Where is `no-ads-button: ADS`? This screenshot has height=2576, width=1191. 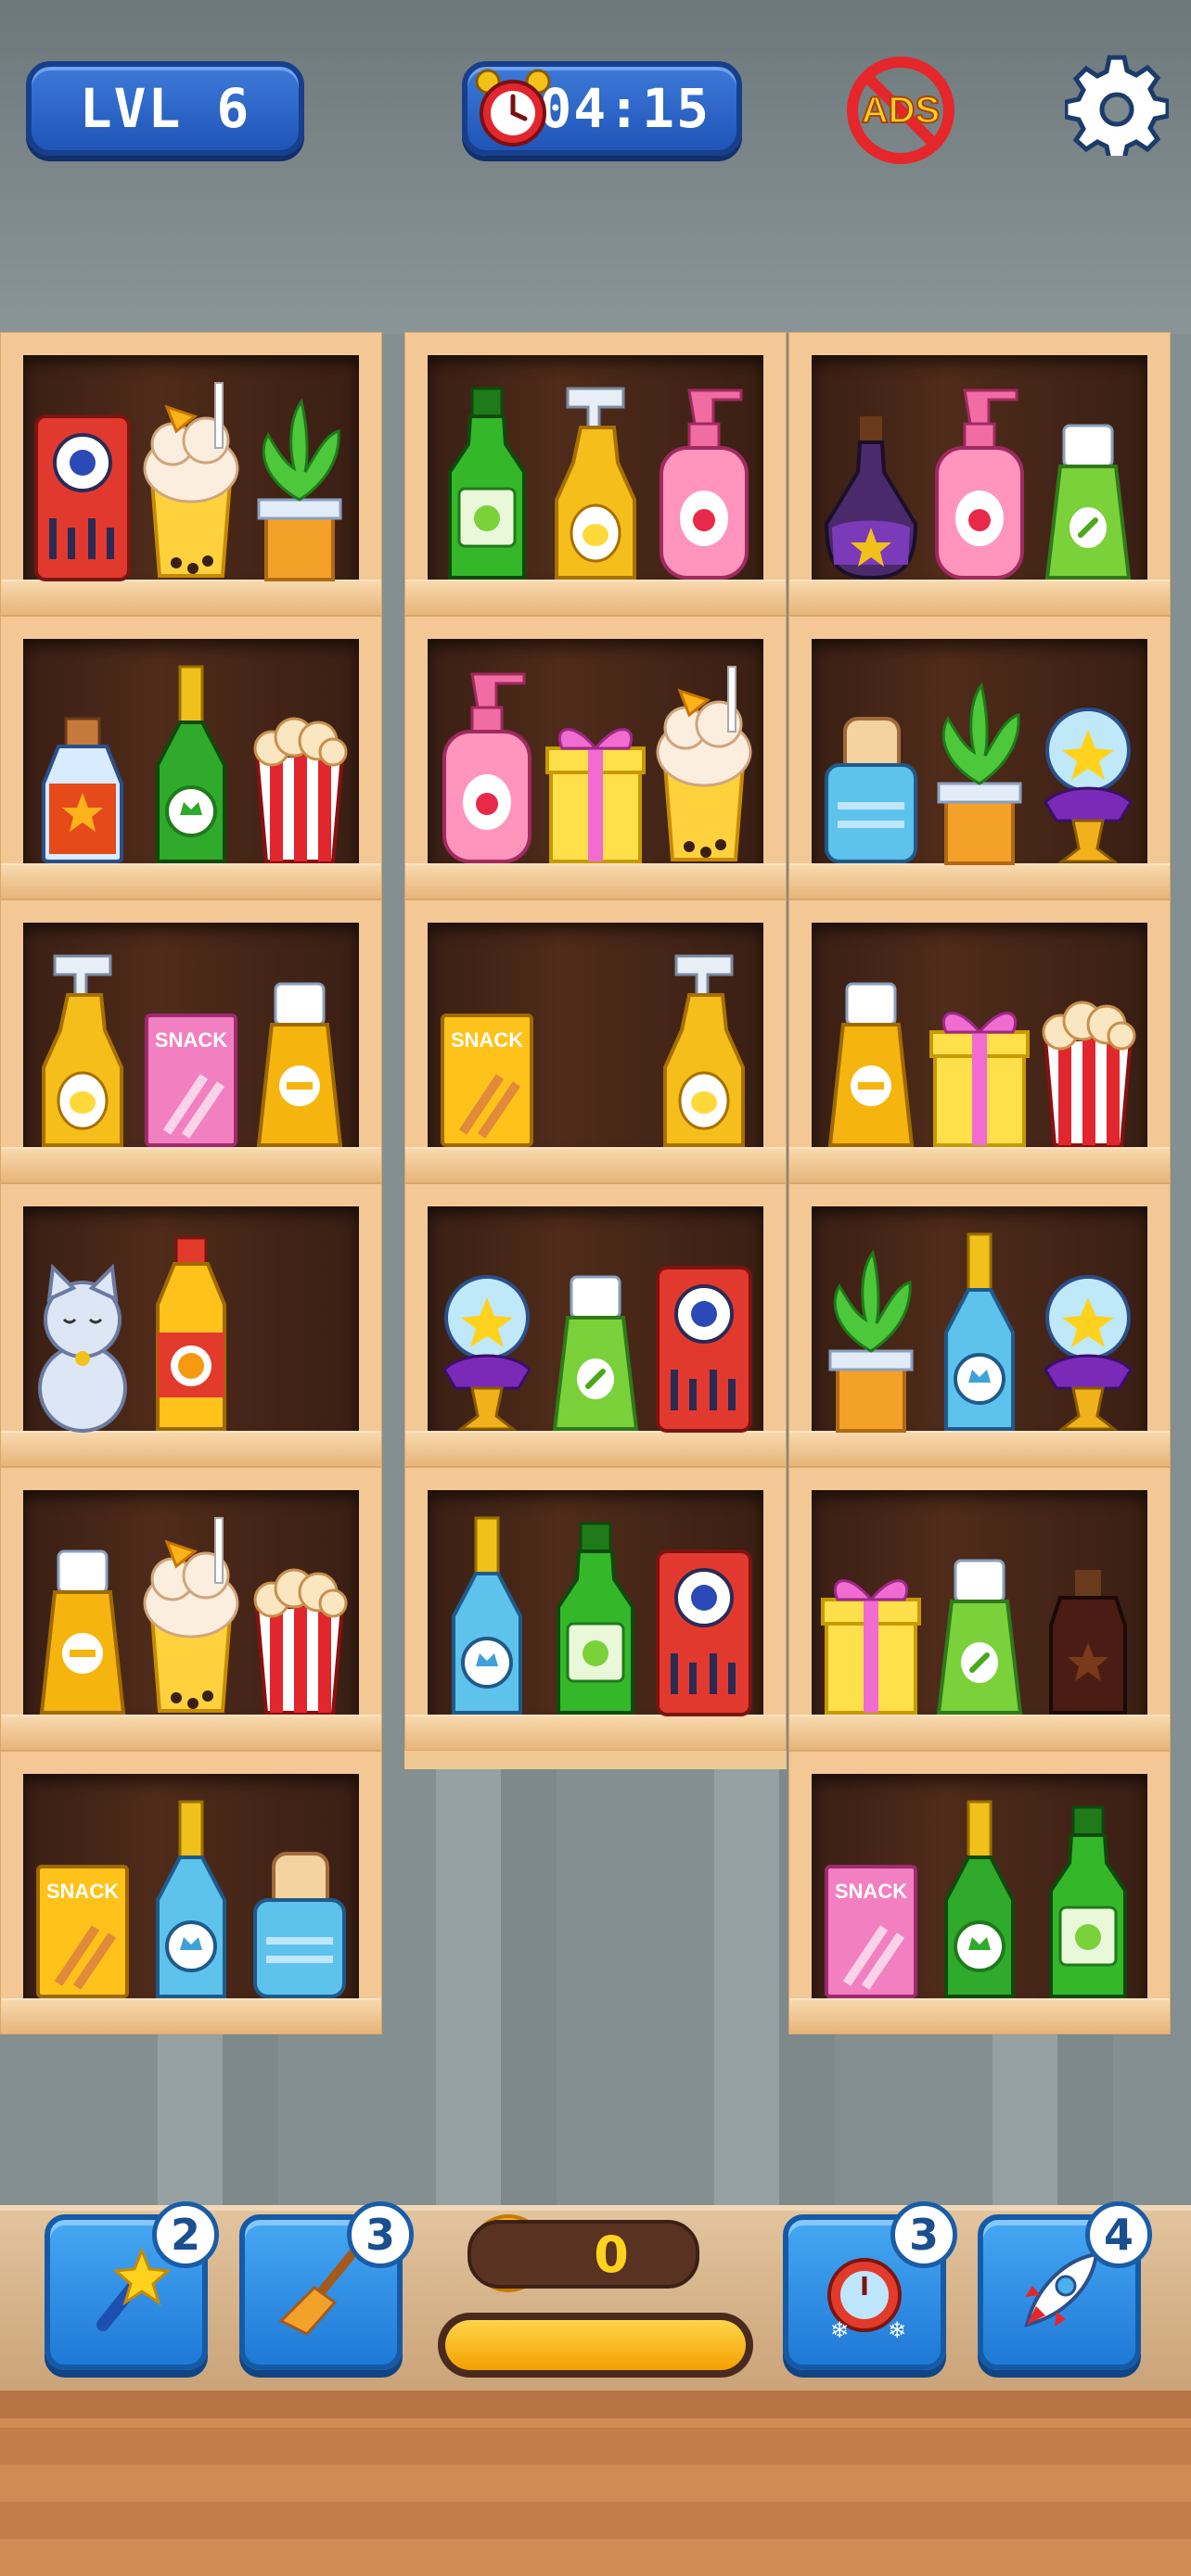
no-ads-button: ADS is located at coordinates (900, 110).